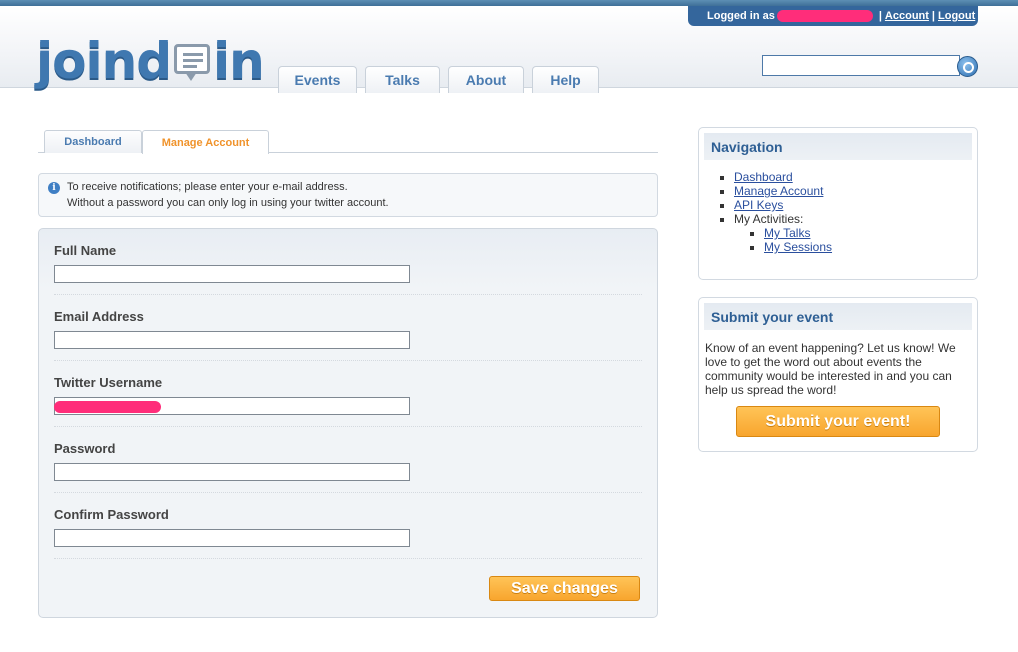  Describe the element at coordinates (855, 191) in the screenshot. I see `nav-item-manage-account: Manage Account` at that location.